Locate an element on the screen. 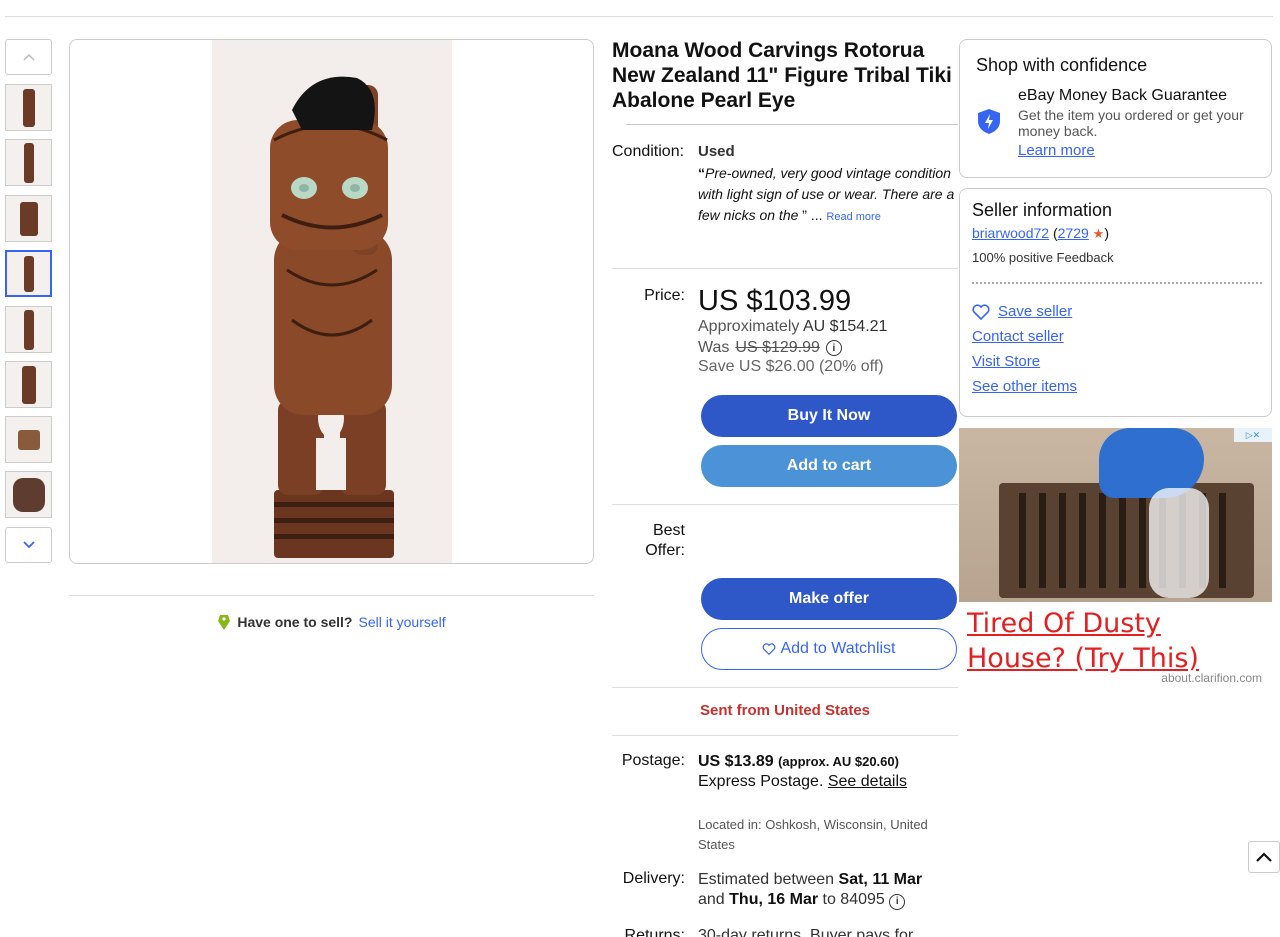 This screenshot has height=937, width=1280. delivery-info-icon: i is located at coordinates (897, 902).